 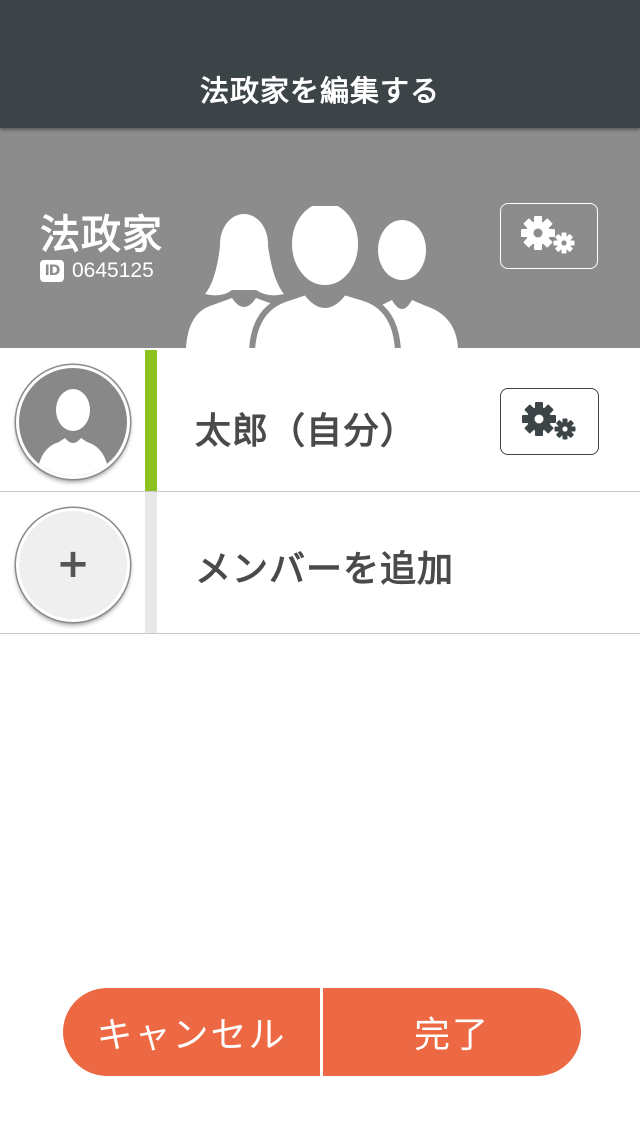 I want to click on id-icon: ID, so click(x=52, y=271).